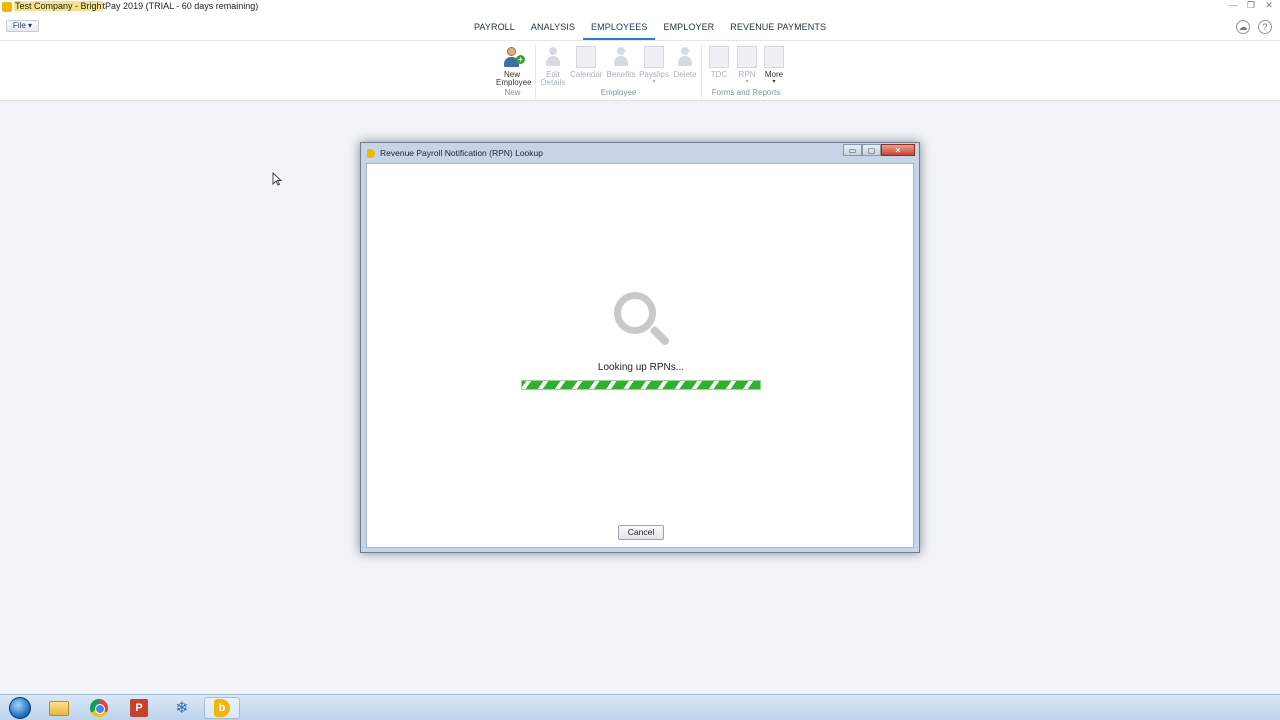 The width and height of the screenshot is (1280, 720). Describe the element at coordinates (685, 57) in the screenshot. I see `delete-person-icon` at that location.